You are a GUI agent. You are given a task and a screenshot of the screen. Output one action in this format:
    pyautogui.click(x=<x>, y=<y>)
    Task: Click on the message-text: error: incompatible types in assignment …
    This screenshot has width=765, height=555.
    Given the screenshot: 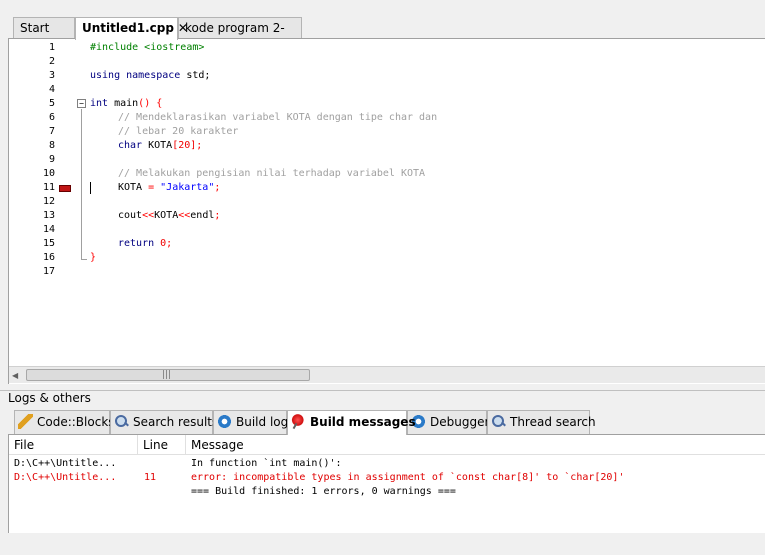 What is the action you would take?
    pyautogui.click(x=408, y=477)
    